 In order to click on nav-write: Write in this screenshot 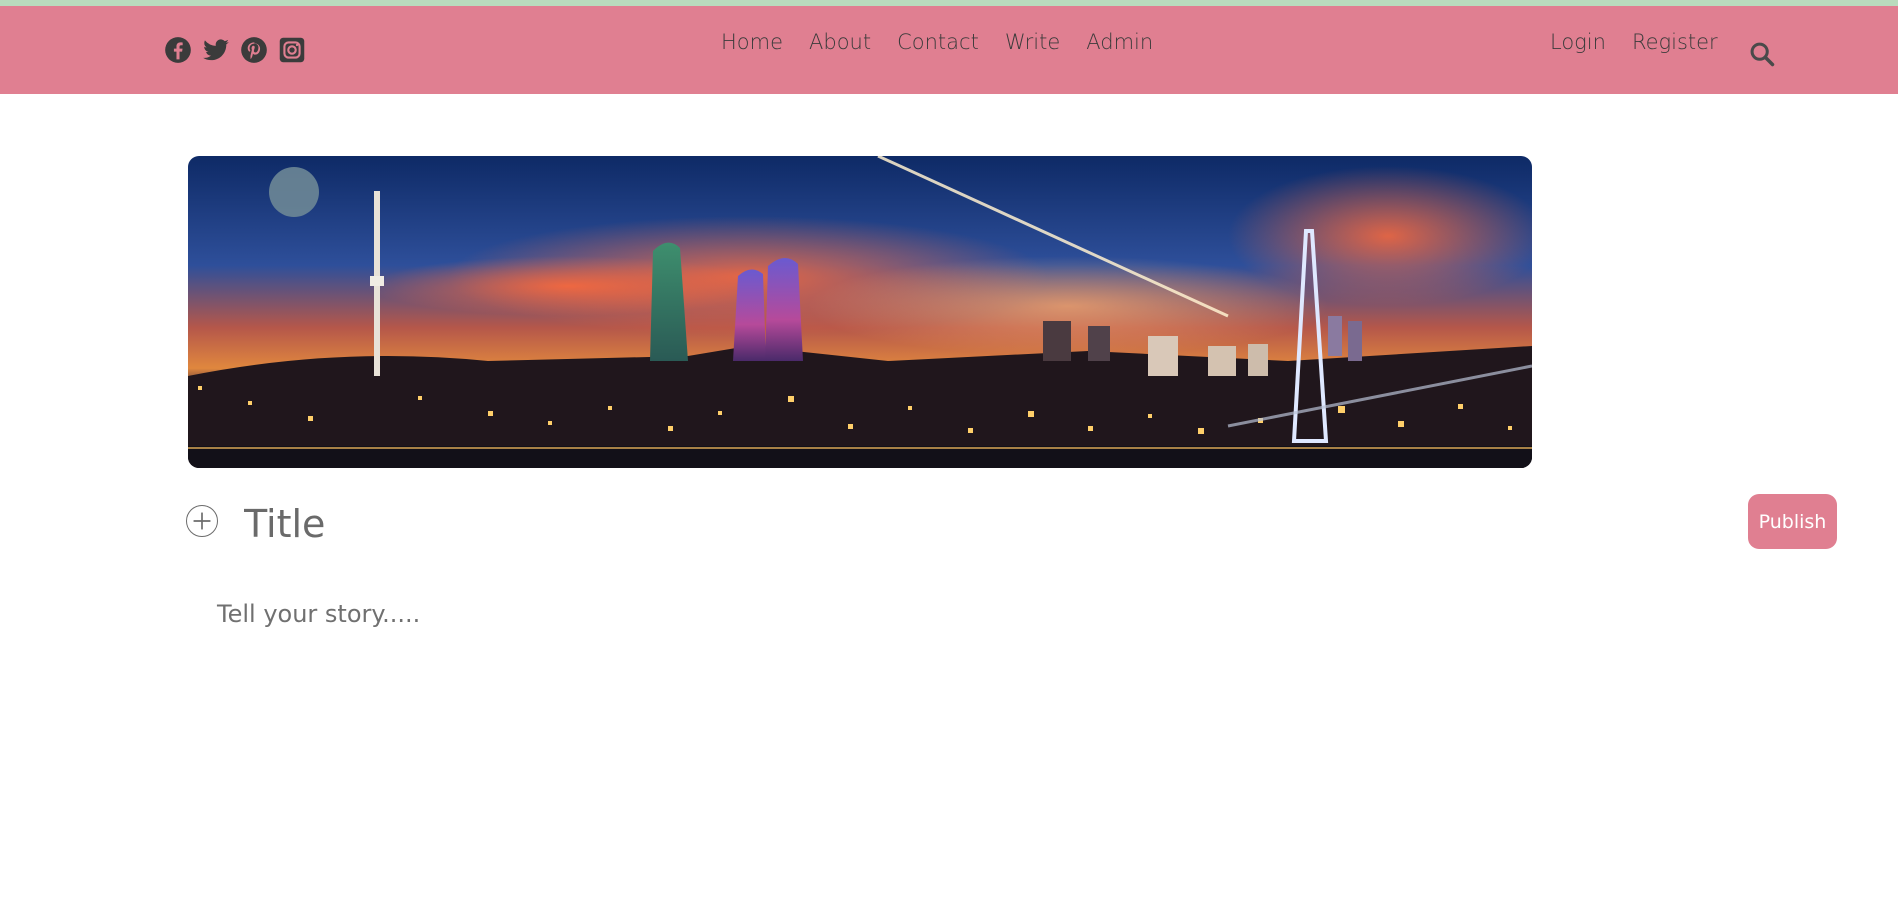, I will do `click(1032, 42)`.